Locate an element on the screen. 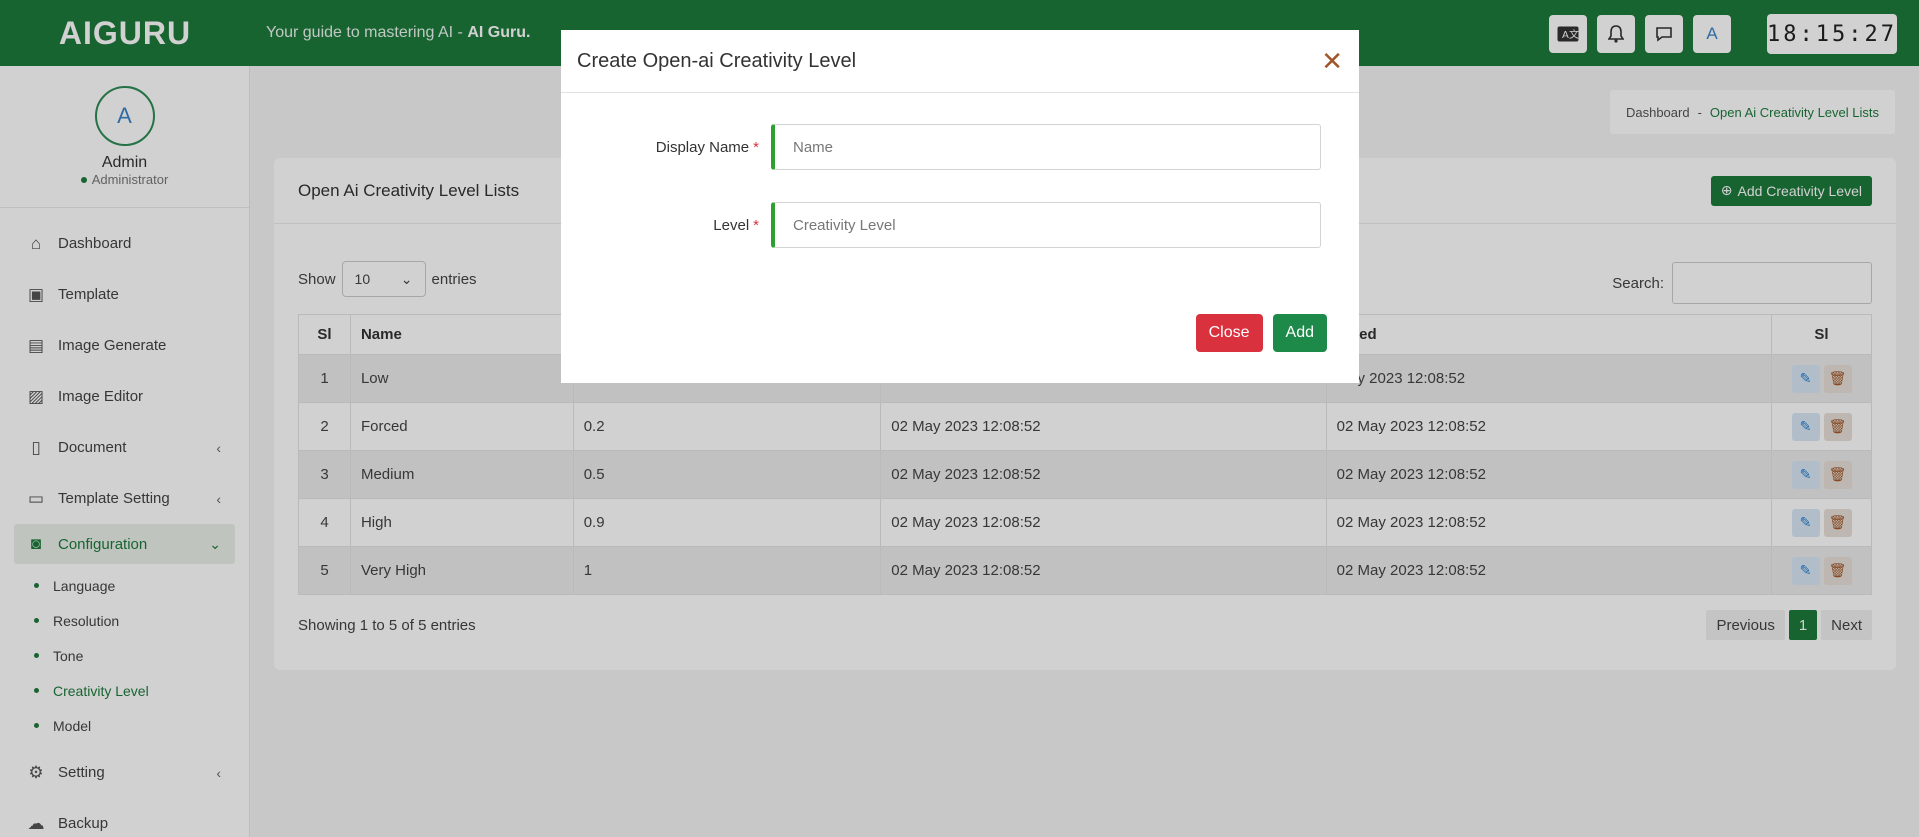  modal-actions: Close Add is located at coordinates (1261, 333).